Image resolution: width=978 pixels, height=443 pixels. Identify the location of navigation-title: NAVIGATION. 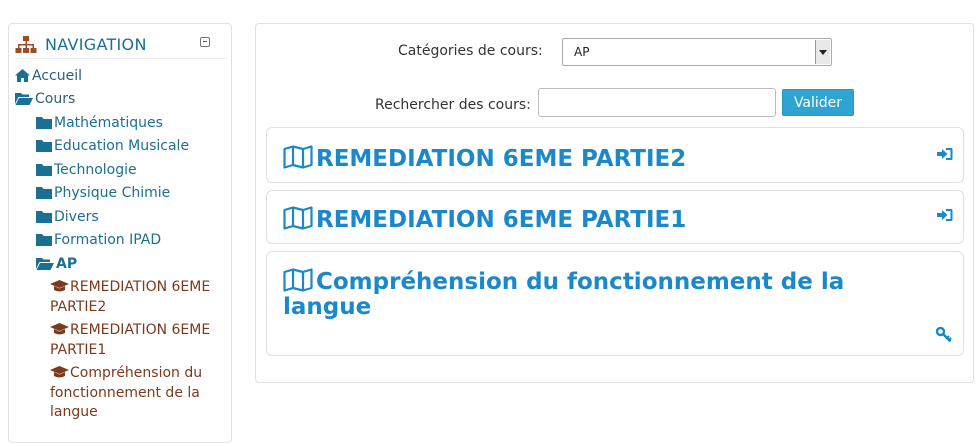
(96, 44).